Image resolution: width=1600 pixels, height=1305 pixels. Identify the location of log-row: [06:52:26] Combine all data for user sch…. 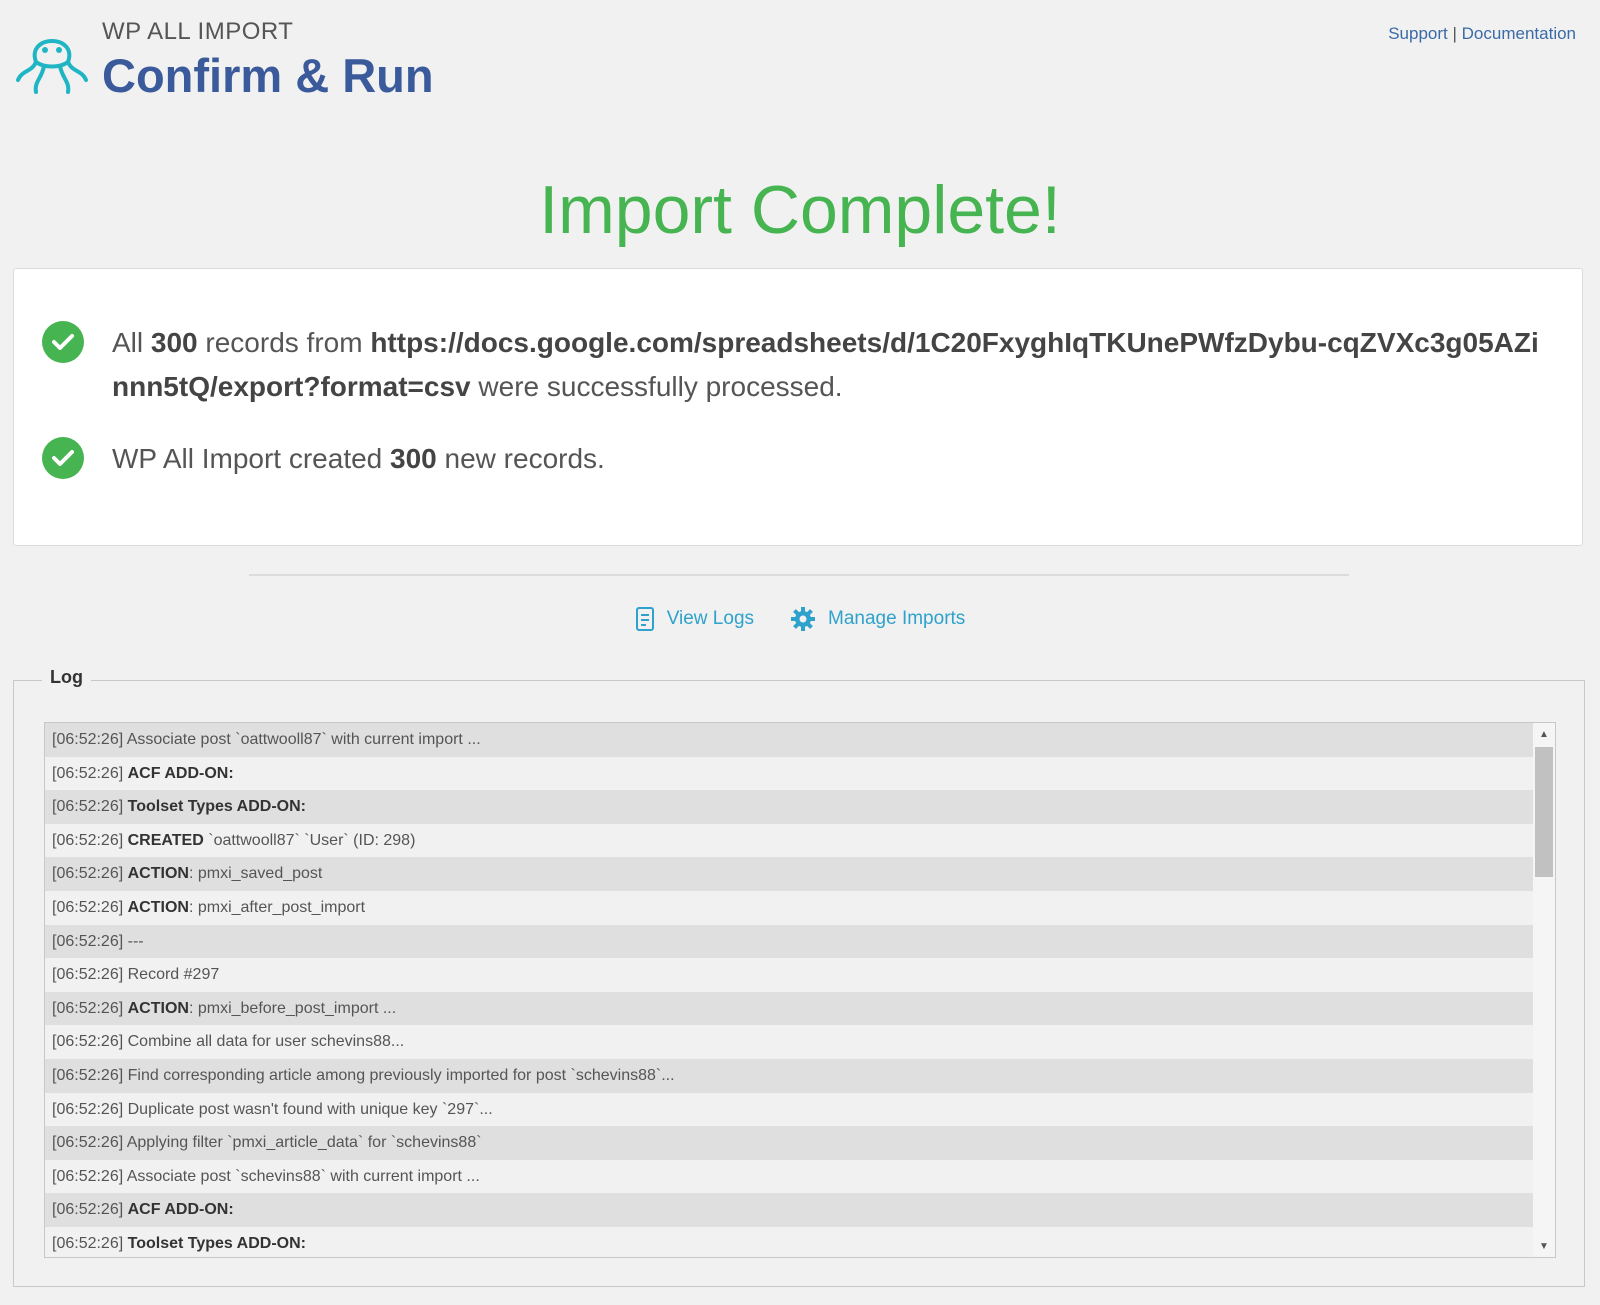
(789, 1042).